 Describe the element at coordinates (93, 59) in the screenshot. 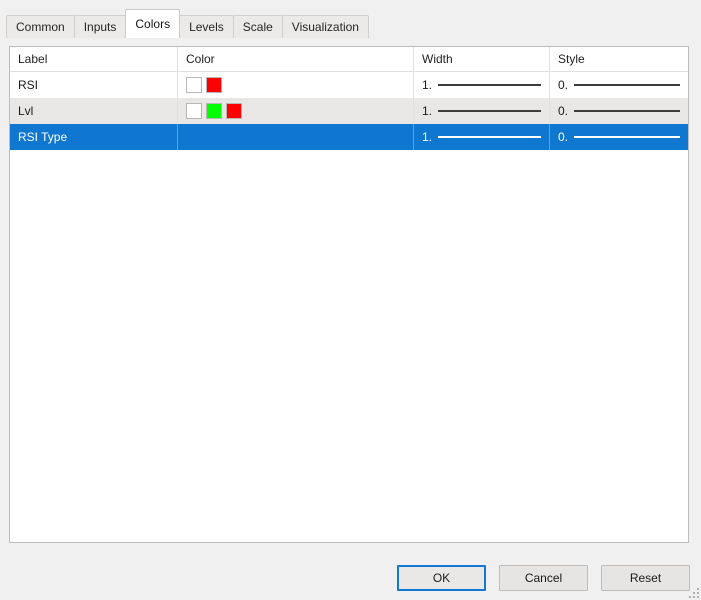

I see `column-header-label: Label` at that location.